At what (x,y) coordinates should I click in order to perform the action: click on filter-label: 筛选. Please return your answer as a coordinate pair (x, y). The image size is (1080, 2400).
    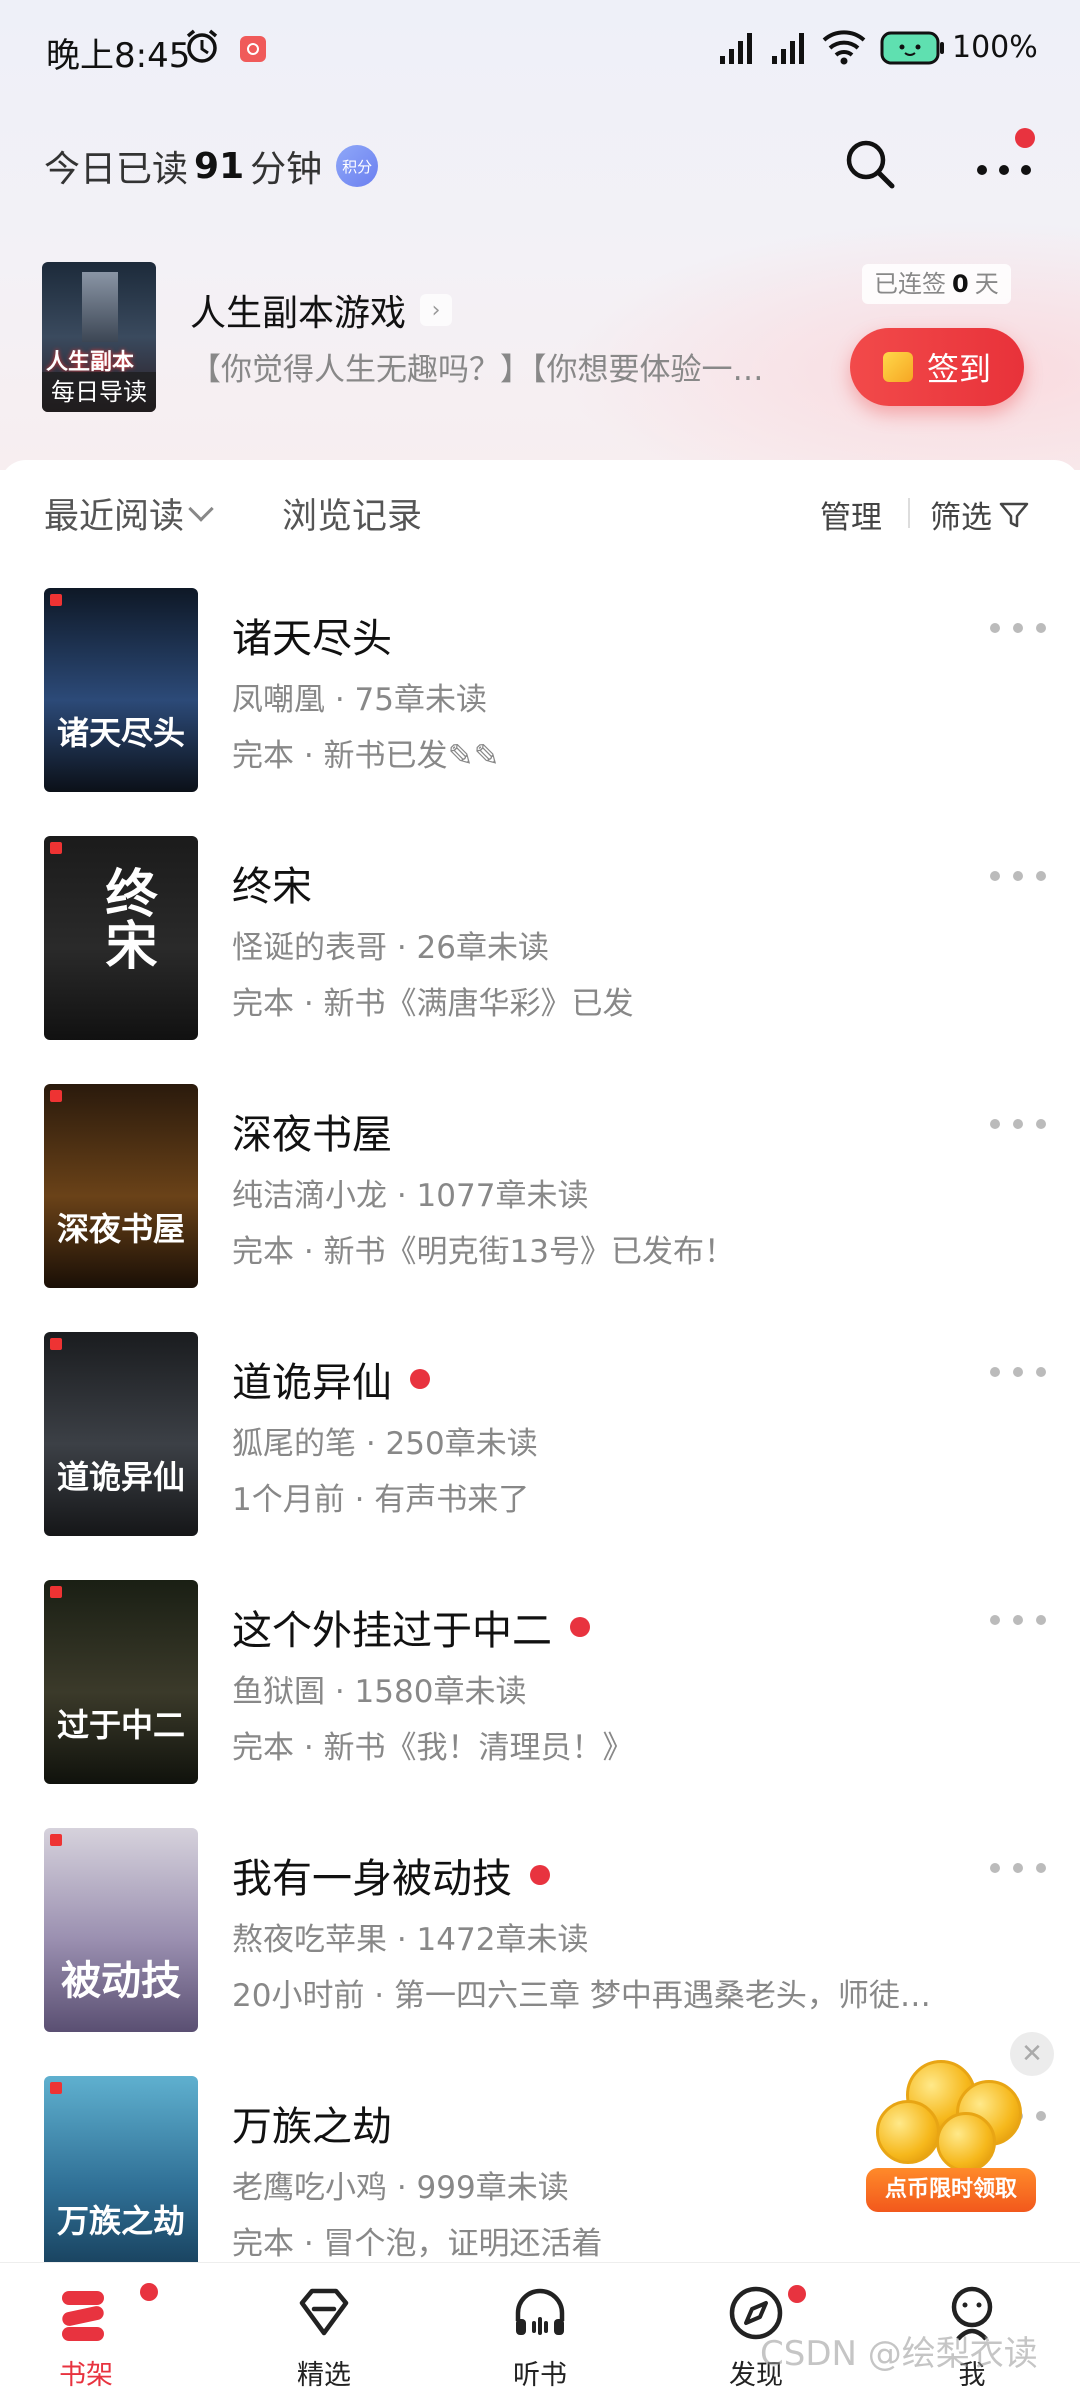
    Looking at the image, I should click on (961, 518).